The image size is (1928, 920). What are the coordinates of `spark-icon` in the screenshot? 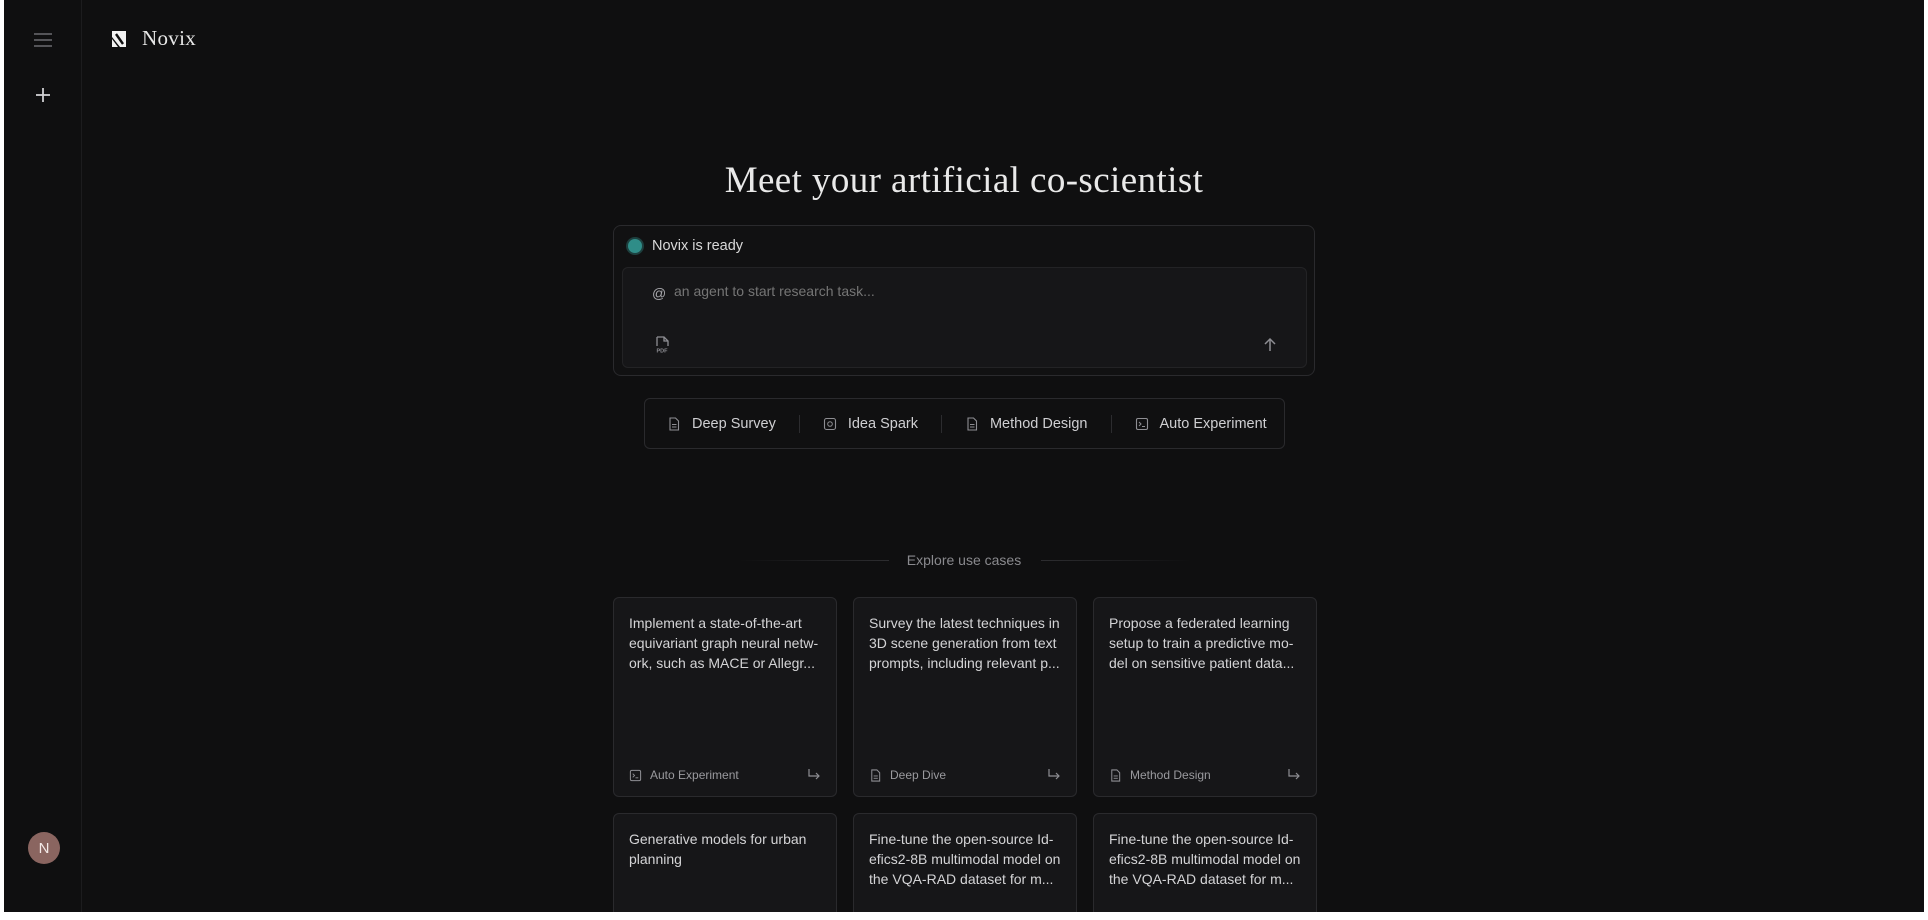 It's located at (829, 423).